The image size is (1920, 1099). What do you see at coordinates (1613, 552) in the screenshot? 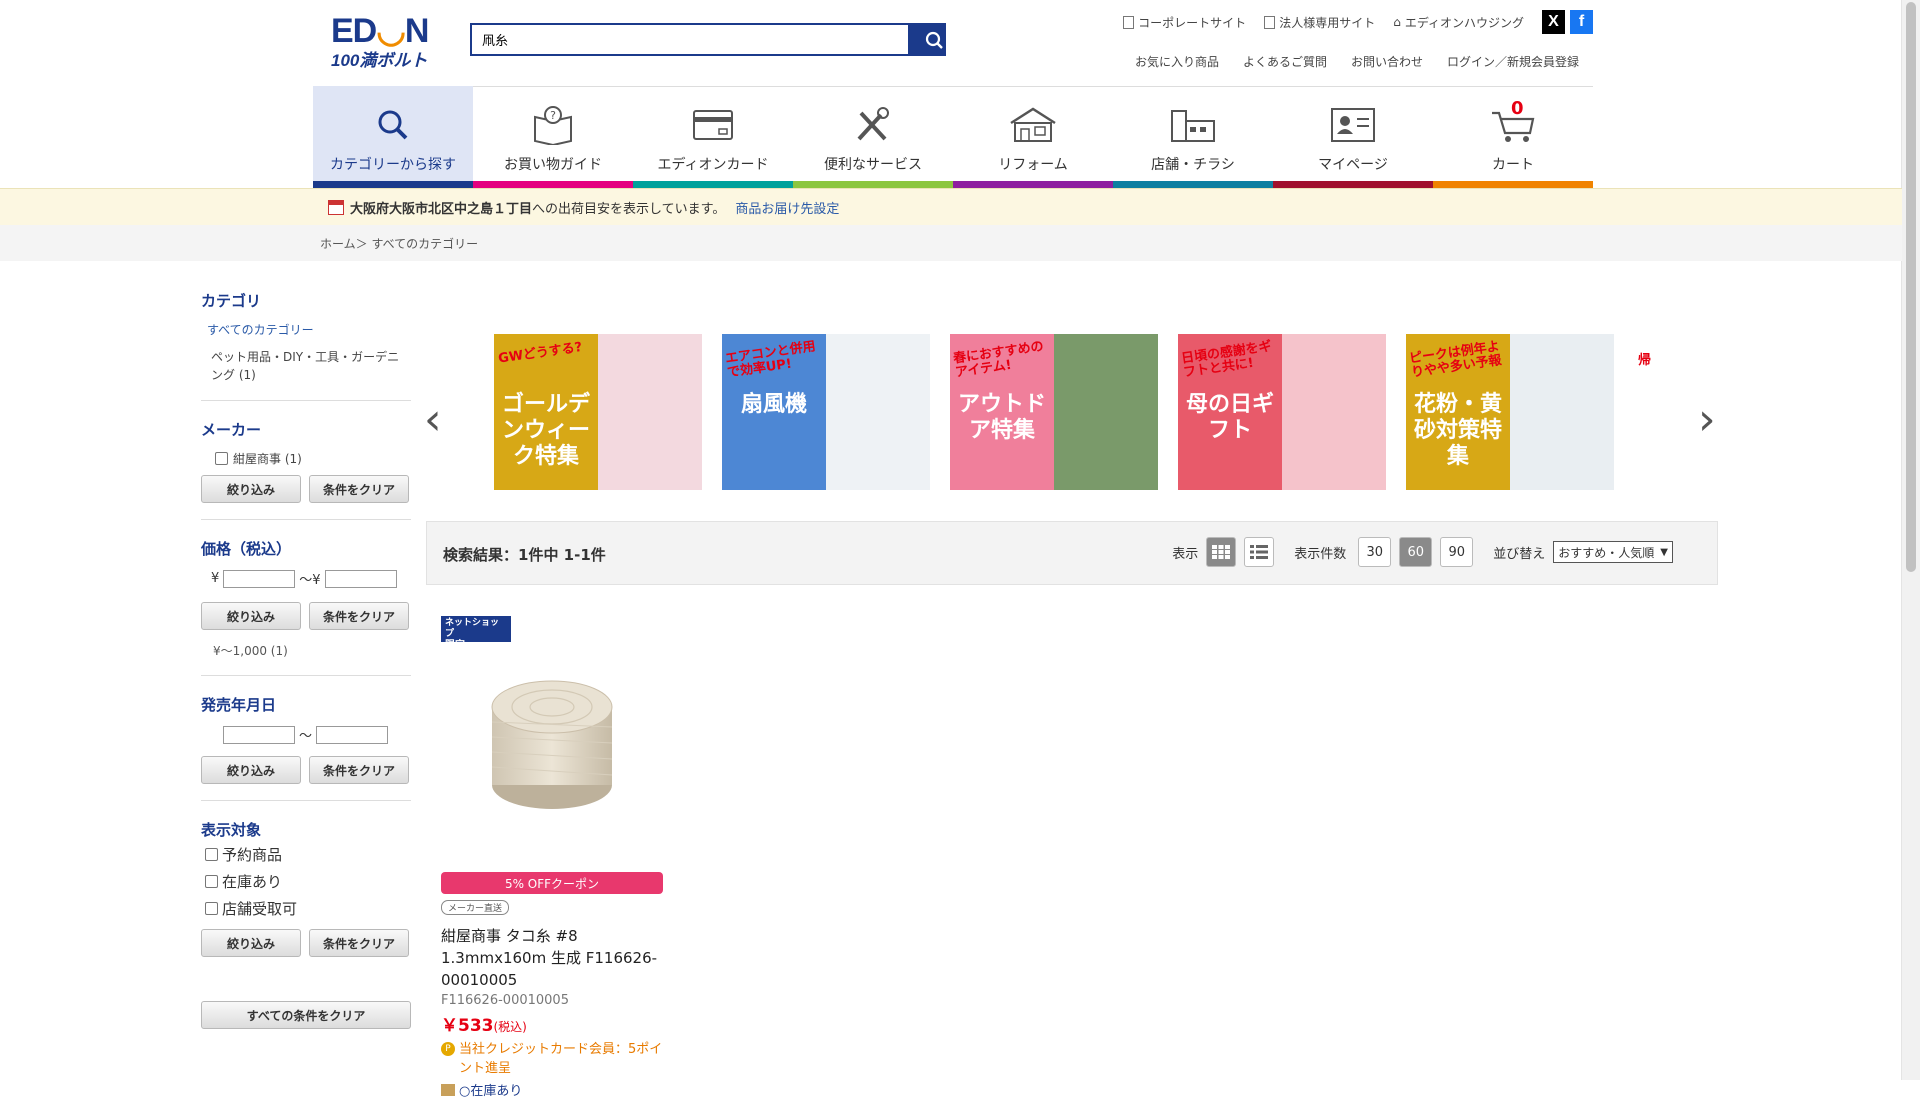
I see `sort-select: おすすめ・人気順 ▼` at bounding box center [1613, 552].